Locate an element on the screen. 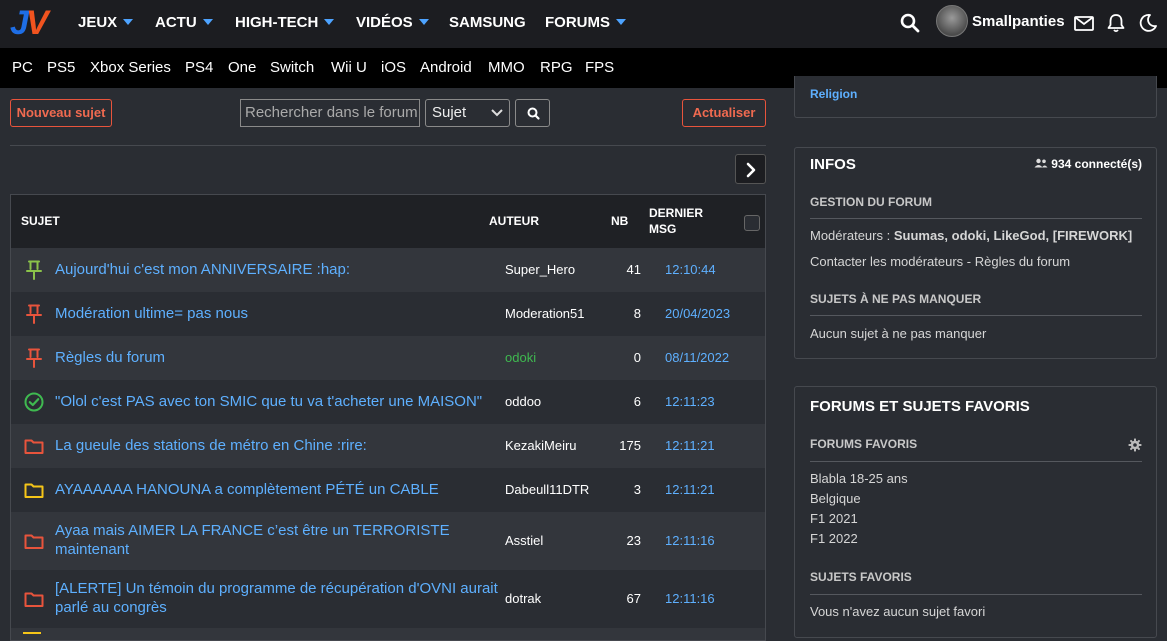 The height and width of the screenshot is (641, 1167). fav-forum-link: F1 2022 is located at coordinates (834, 539).